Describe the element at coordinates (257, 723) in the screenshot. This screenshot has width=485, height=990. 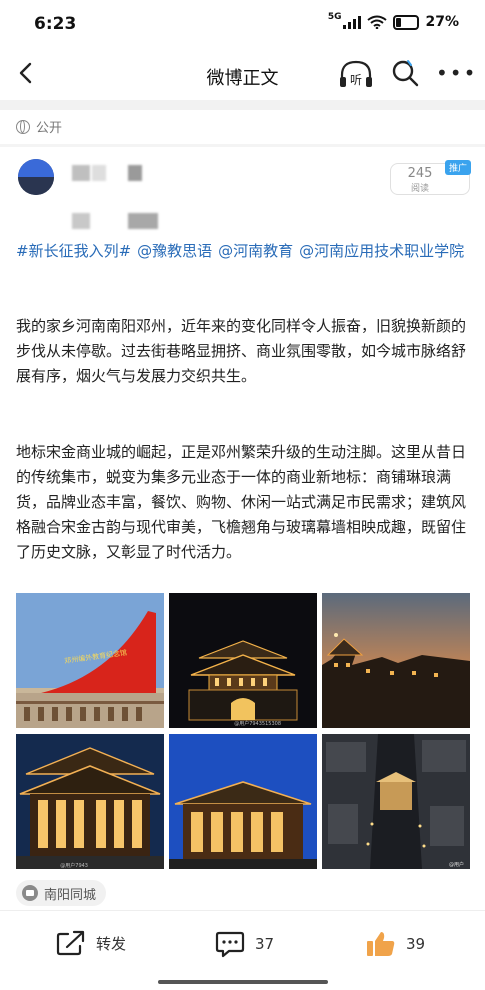
I see `photo-watermark: @用户7943515308` at that location.